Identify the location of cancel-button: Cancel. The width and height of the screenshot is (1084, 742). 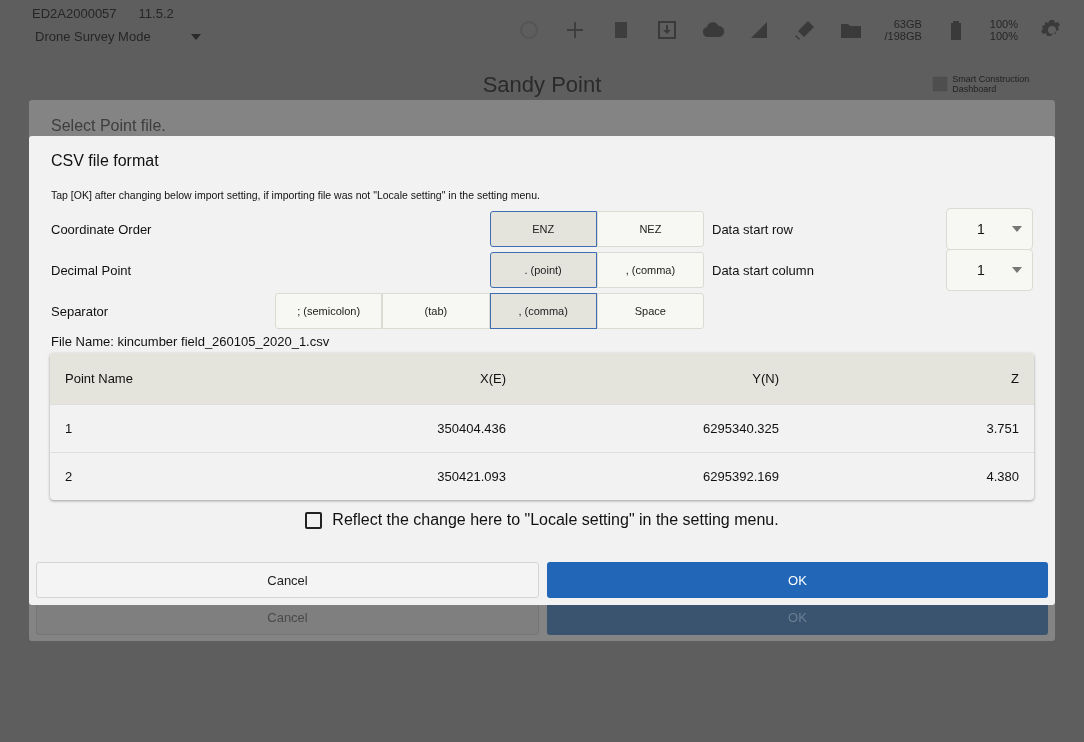
(287, 580).